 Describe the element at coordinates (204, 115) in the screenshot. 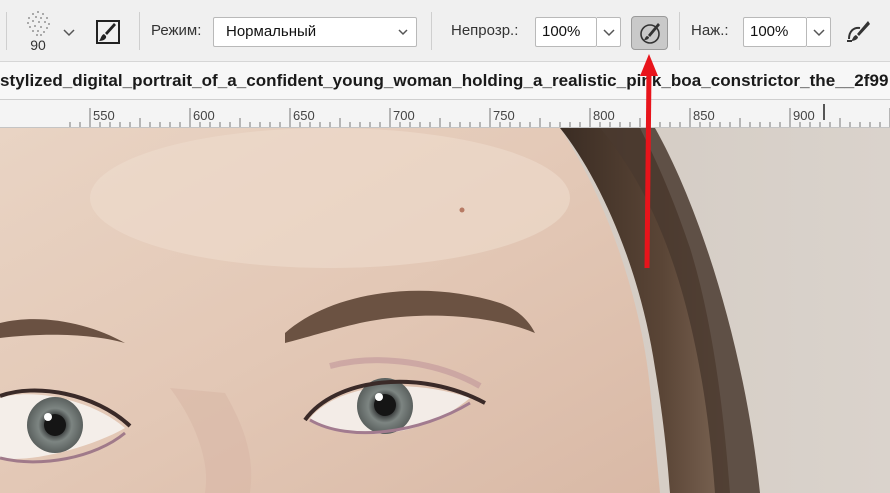

I see `ruler-label: 600` at that location.